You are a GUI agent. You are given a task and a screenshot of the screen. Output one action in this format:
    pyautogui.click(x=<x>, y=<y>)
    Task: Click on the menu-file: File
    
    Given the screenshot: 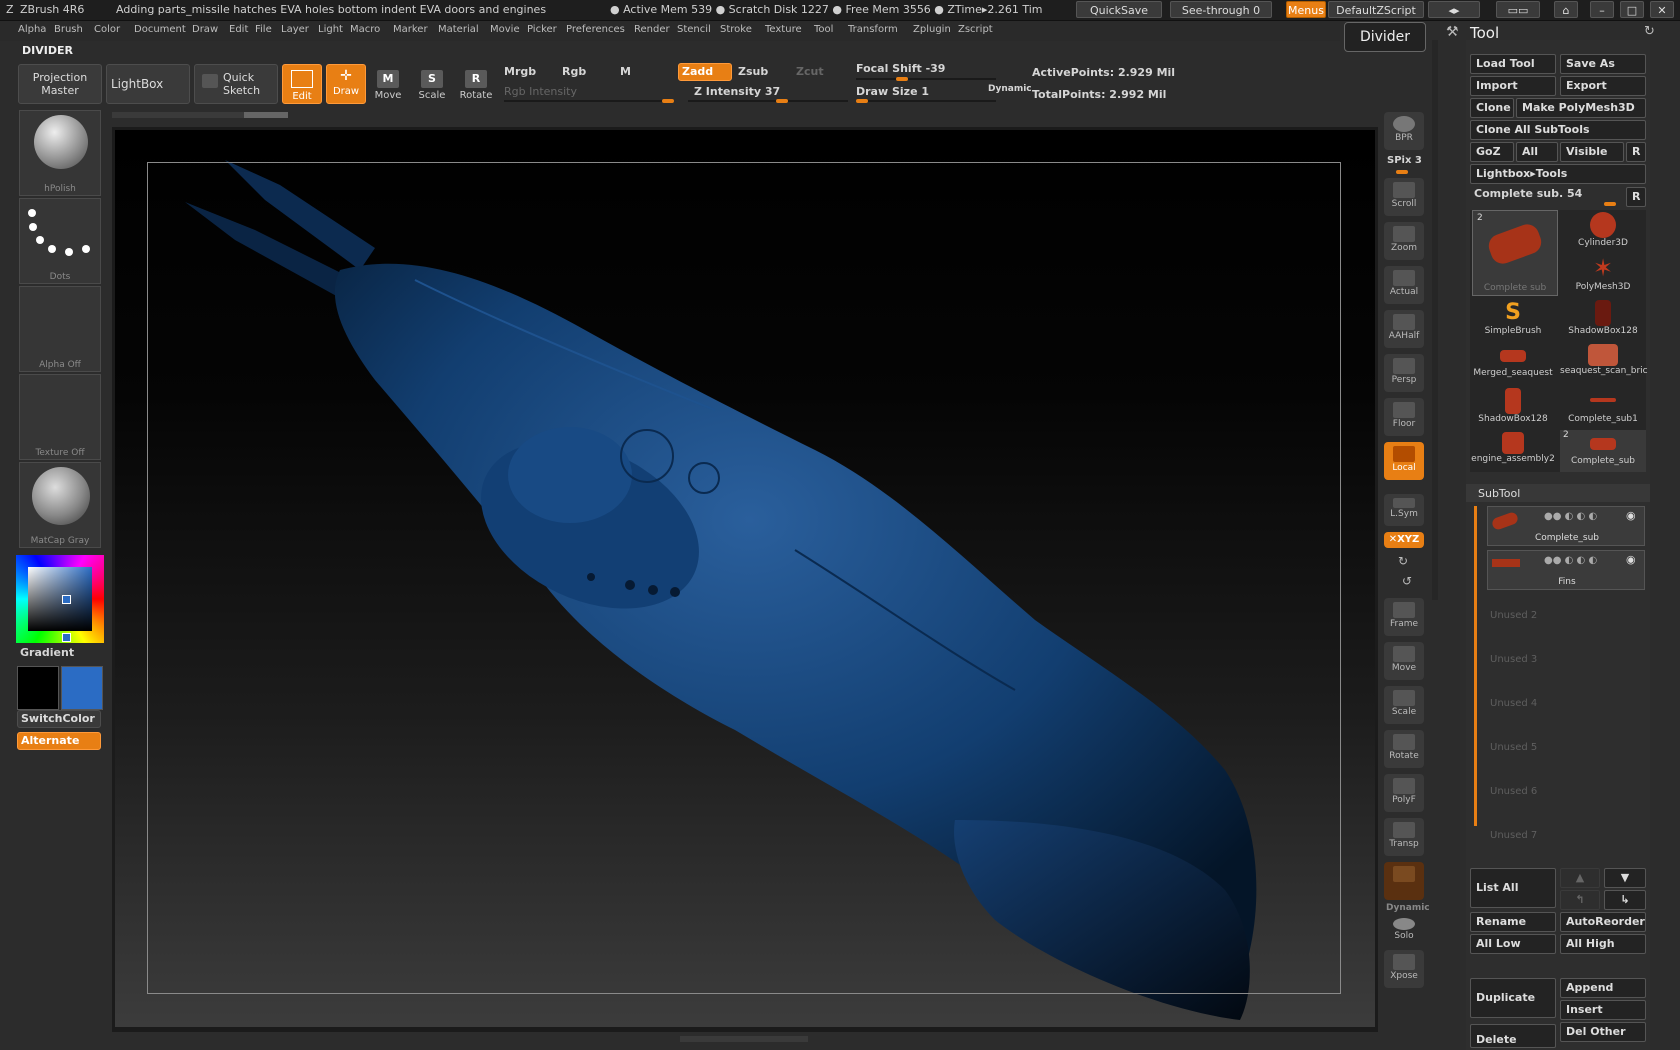 What is the action you would take?
    pyautogui.click(x=263, y=29)
    